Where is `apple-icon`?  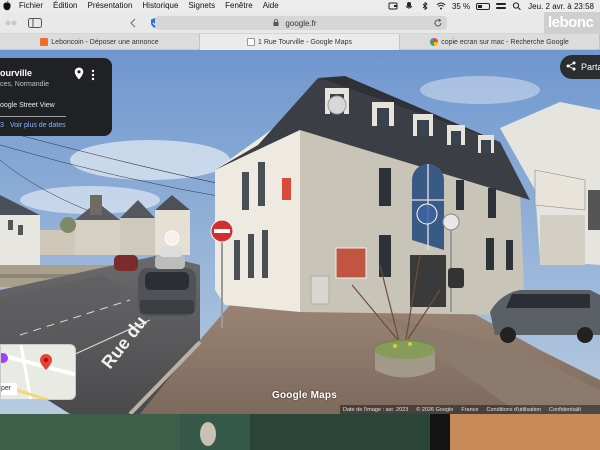 apple-icon is located at coordinates (7, 6).